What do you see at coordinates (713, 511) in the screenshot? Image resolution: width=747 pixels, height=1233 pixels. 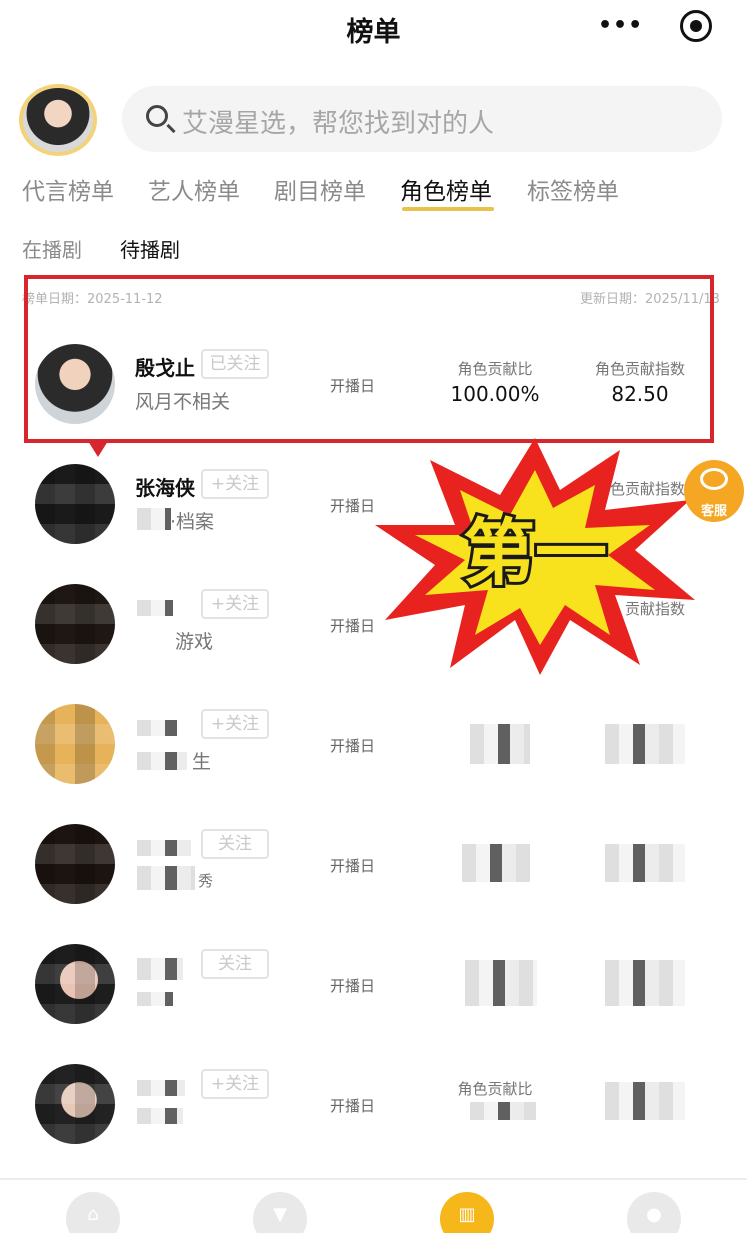 I see `customer-service-label: 客服` at bounding box center [713, 511].